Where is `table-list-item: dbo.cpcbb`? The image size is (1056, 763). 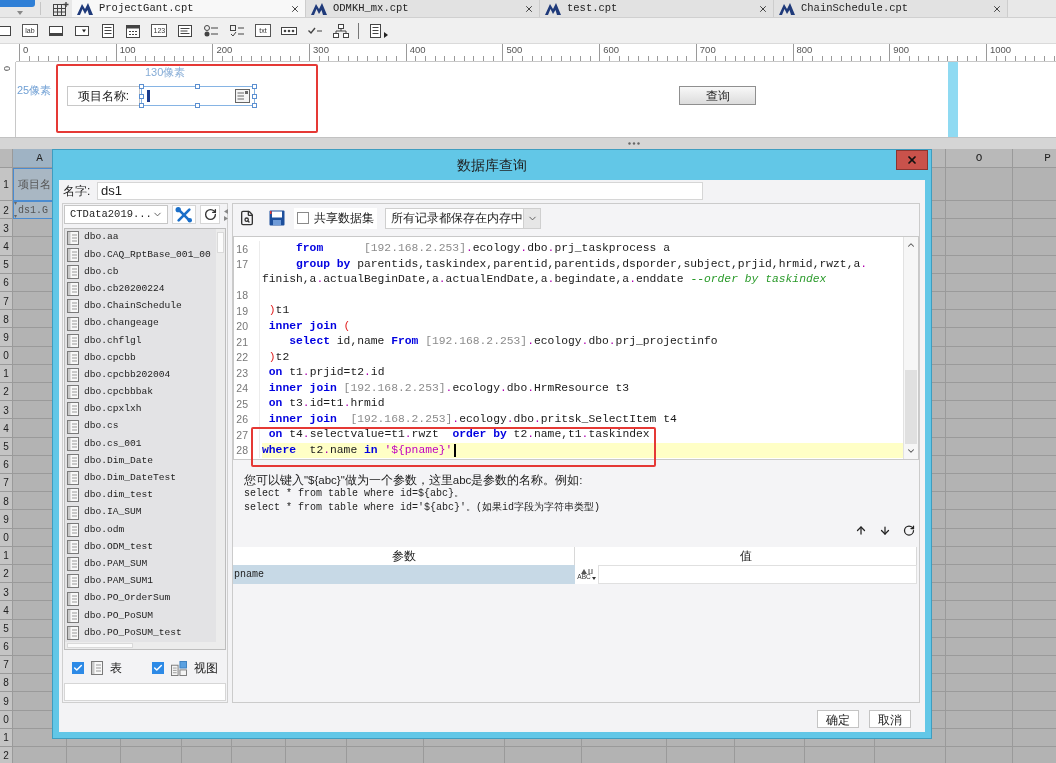
table-list-item: dbo.cpcbb is located at coordinates (140, 358).